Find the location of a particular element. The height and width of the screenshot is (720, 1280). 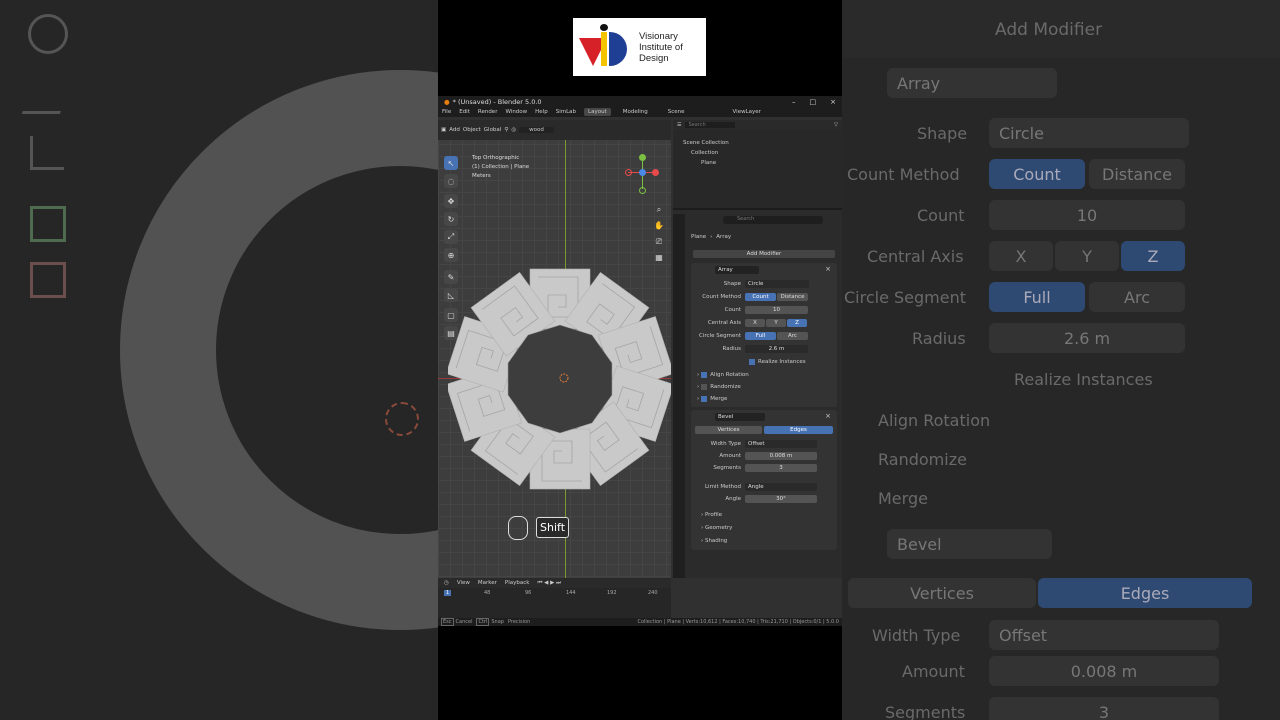

origin-icon is located at coordinates (402, 419).